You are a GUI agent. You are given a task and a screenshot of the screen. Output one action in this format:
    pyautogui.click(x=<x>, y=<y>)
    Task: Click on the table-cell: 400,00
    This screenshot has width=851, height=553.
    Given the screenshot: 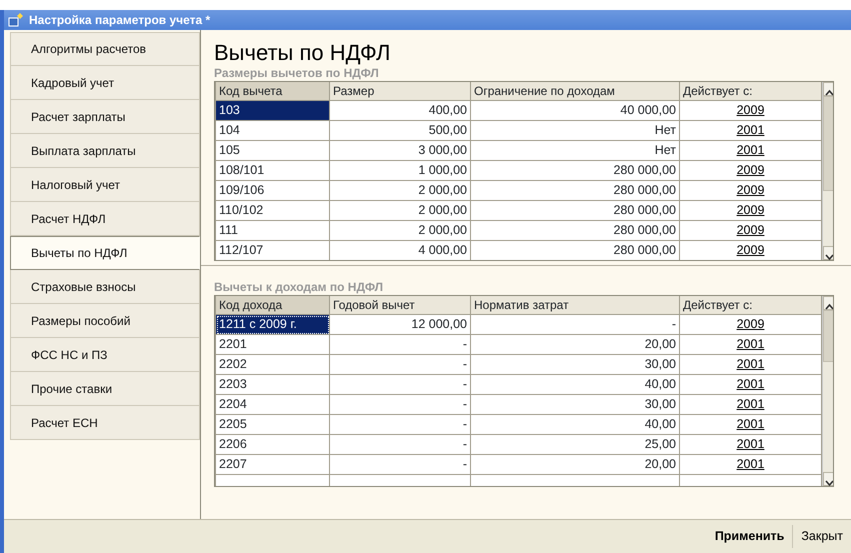 What is the action you would take?
    pyautogui.click(x=400, y=110)
    